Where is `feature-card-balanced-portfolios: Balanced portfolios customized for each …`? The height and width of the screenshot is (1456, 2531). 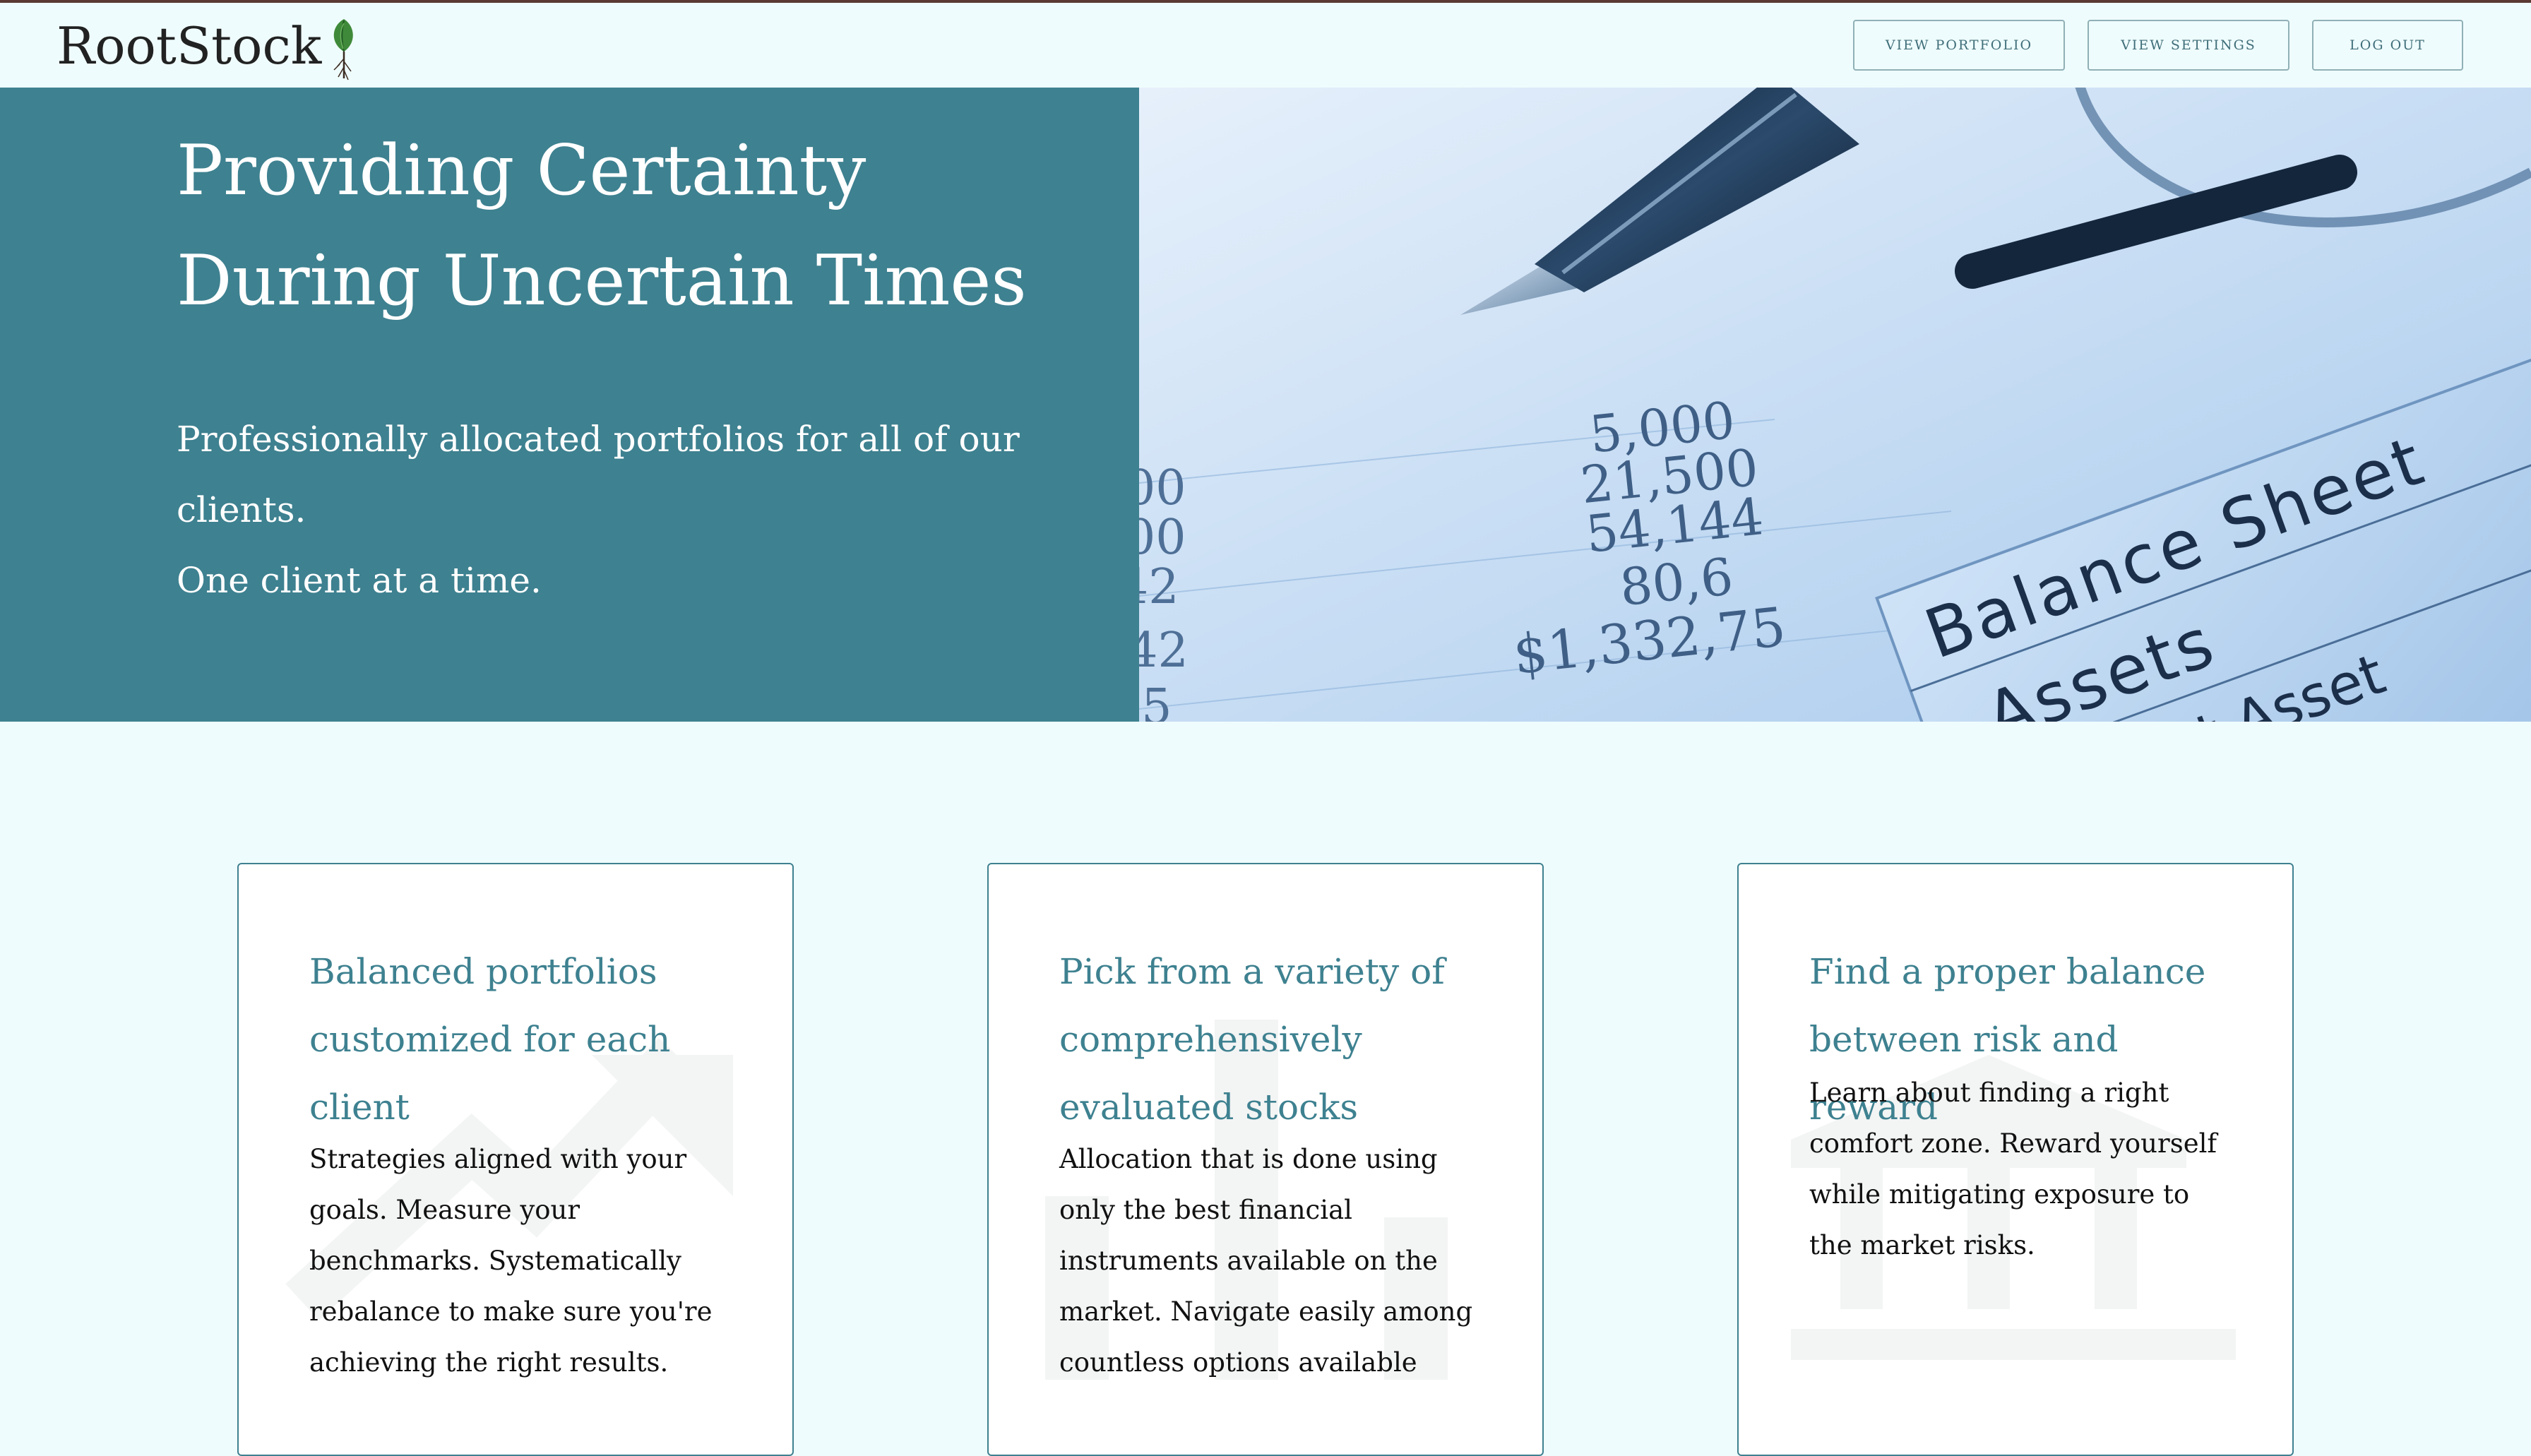 feature-card-balanced-portfolios: Balanced portfolios customized for each … is located at coordinates (515, 1159).